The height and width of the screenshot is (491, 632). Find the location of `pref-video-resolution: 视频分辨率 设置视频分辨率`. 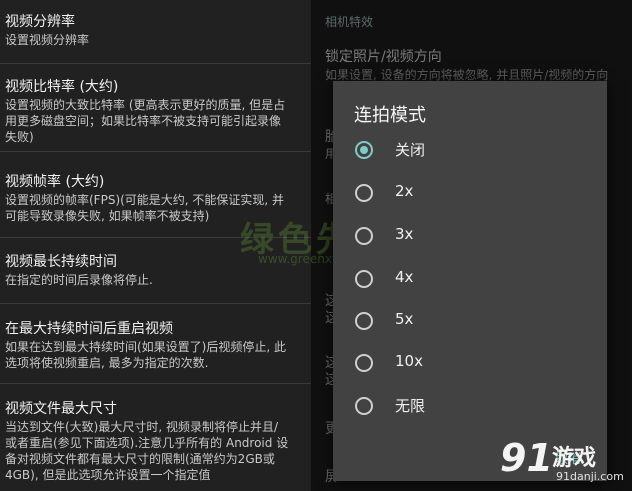

pref-video-resolution: 视频分辨率 设置视频分辨率 is located at coordinates (155, 32).